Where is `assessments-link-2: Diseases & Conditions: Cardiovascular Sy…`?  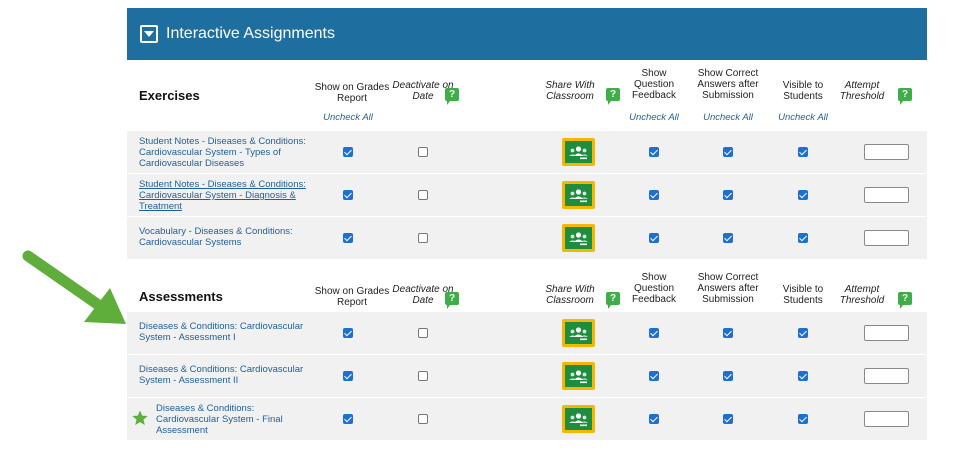 assessments-link-2: Diseases & Conditions: Cardiovascular Sy… is located at coordinates (224, 375).